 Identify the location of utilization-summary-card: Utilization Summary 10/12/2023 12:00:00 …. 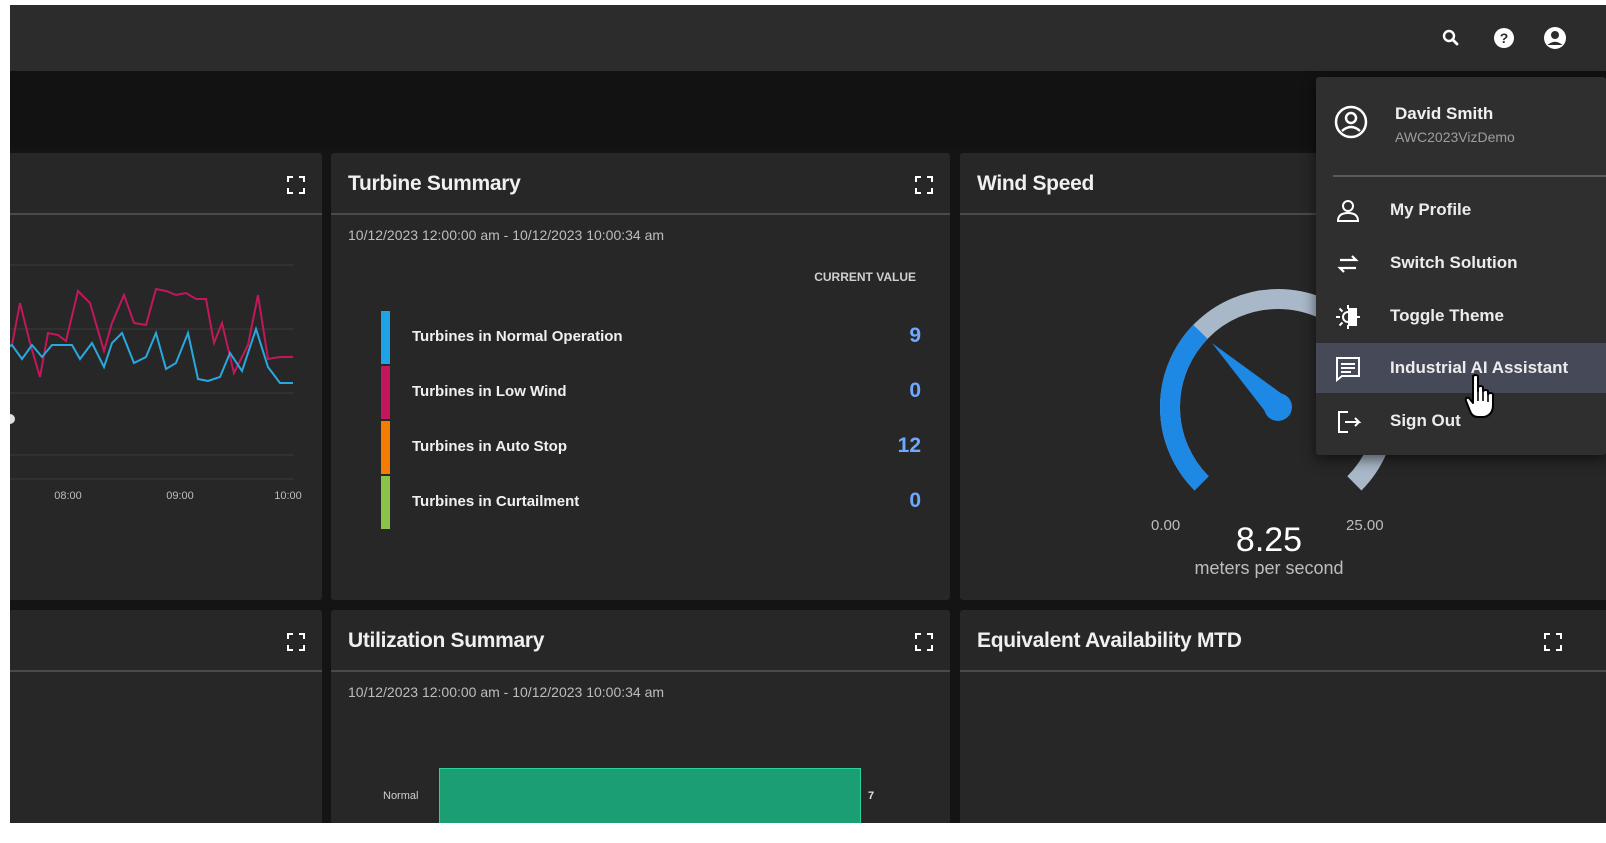
(640, 716).